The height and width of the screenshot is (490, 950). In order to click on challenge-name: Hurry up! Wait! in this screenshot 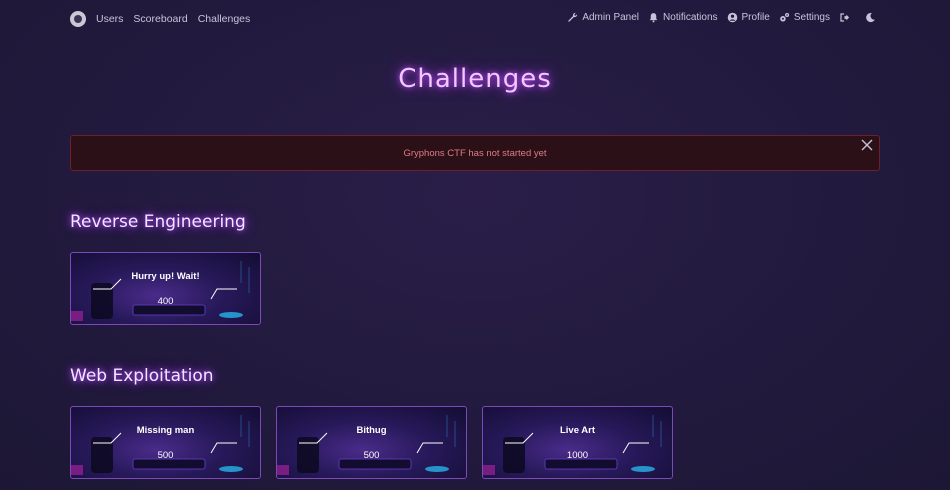, I will do `click(165, 276)`.